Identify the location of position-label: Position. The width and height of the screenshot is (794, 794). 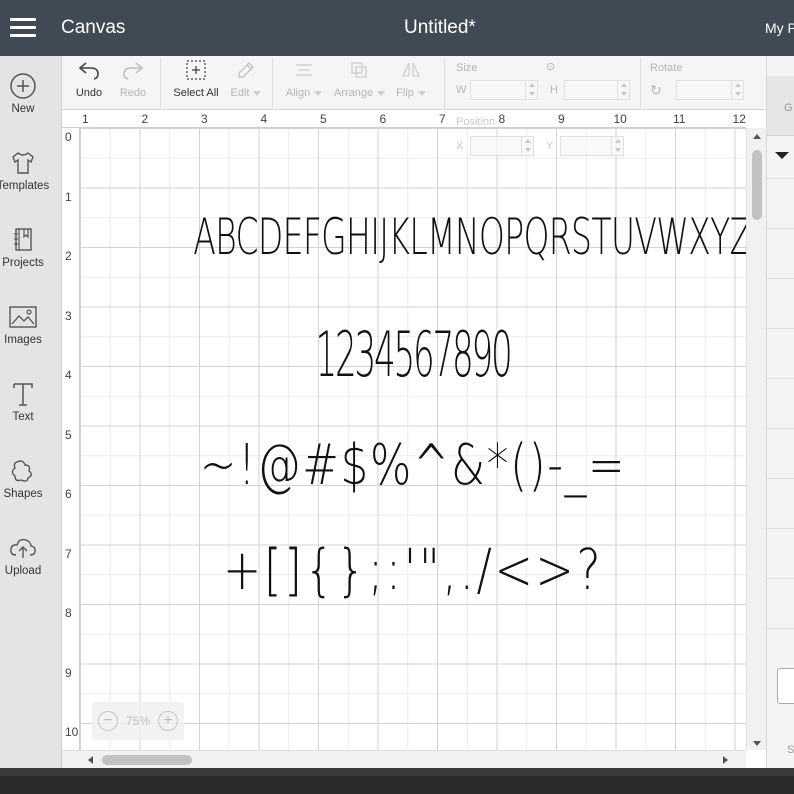
(476, 122).